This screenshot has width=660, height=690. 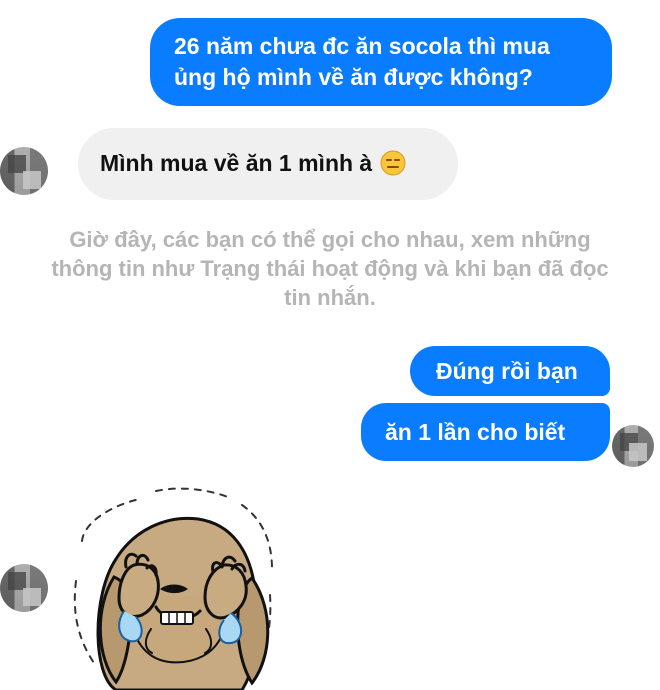 I want to click on incoming-message-bubble: Mình mua về ăn 1 mình à, so click(x=268, y=164).